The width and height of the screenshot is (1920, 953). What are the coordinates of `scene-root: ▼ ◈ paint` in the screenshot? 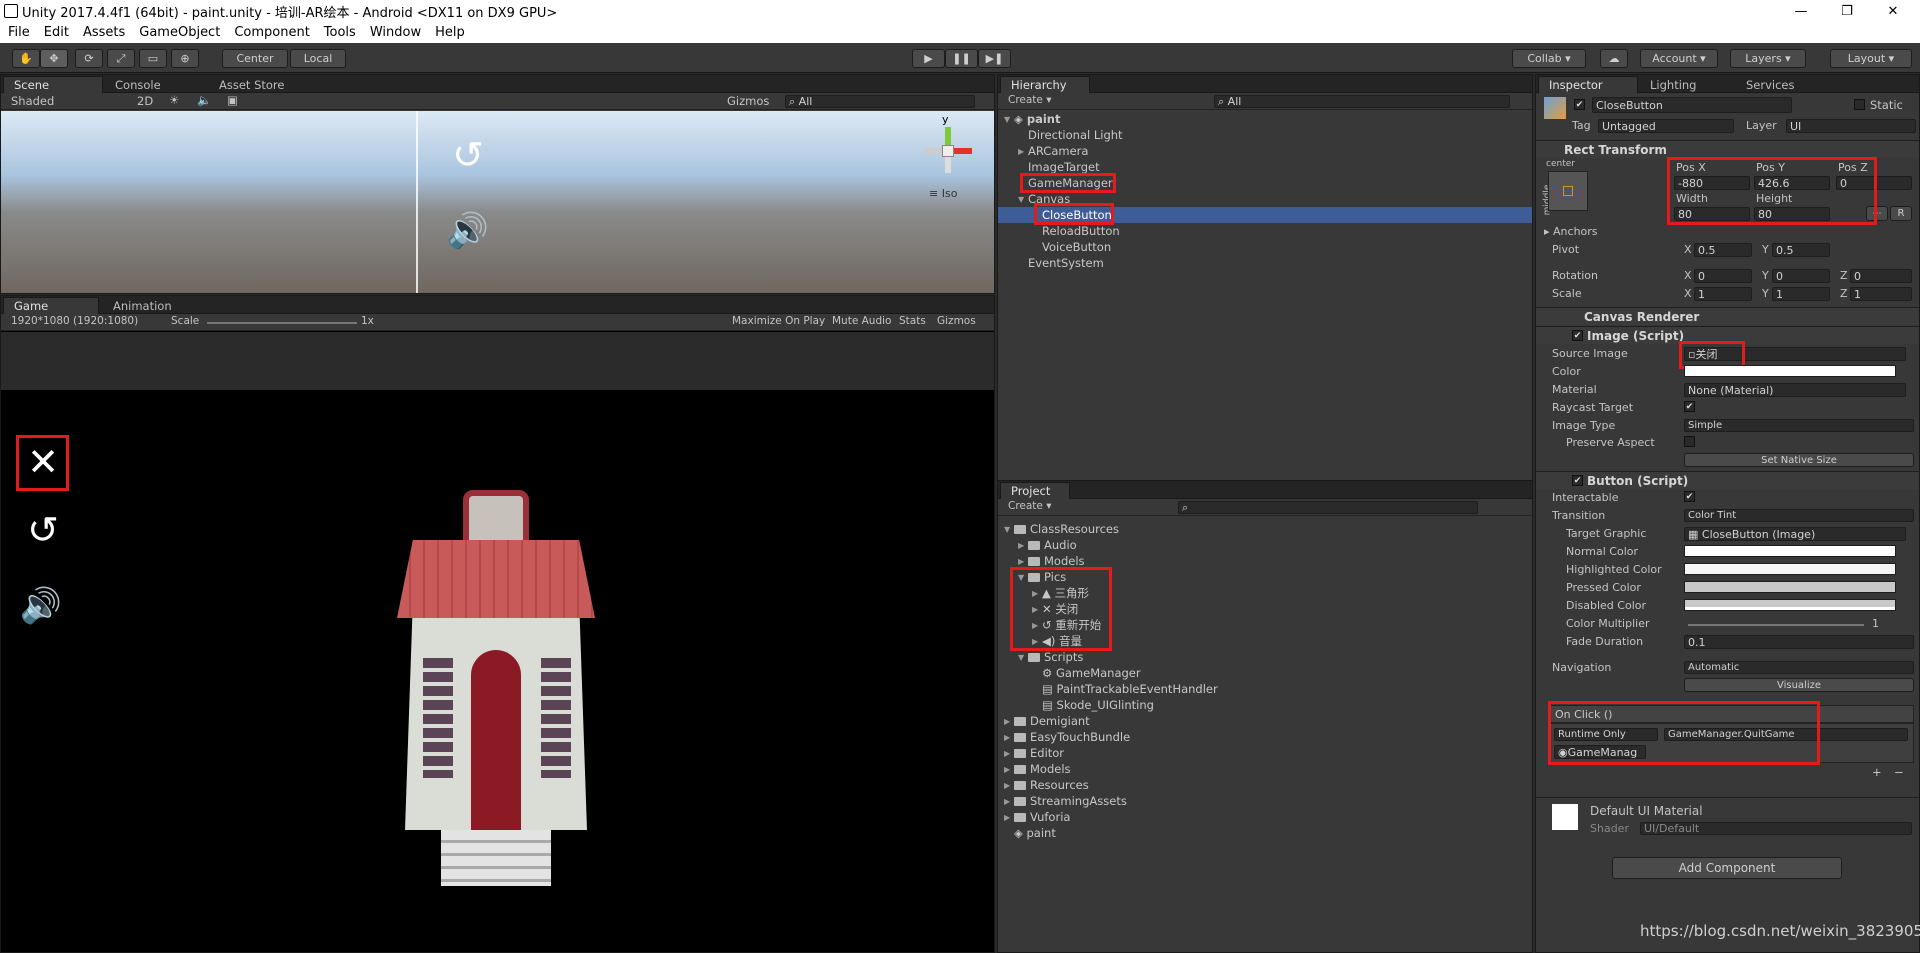 It's located at (1032, 119).